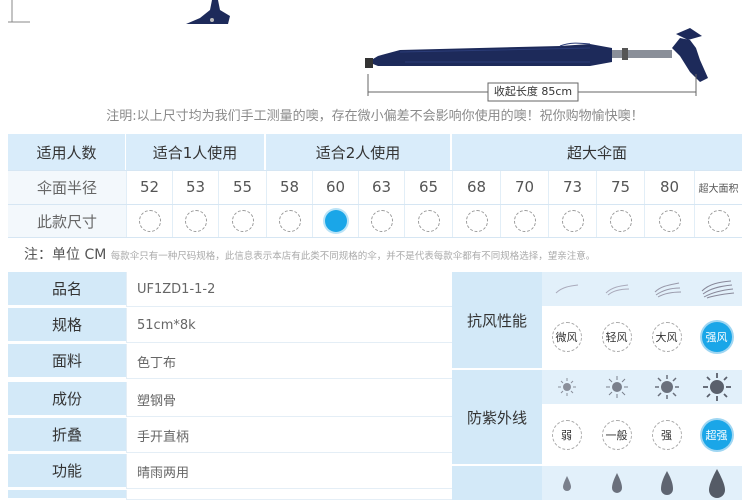 This screenshot has height=500, width=750. I want to click on row-label-radius: 伞面半径, so click(67, 187).